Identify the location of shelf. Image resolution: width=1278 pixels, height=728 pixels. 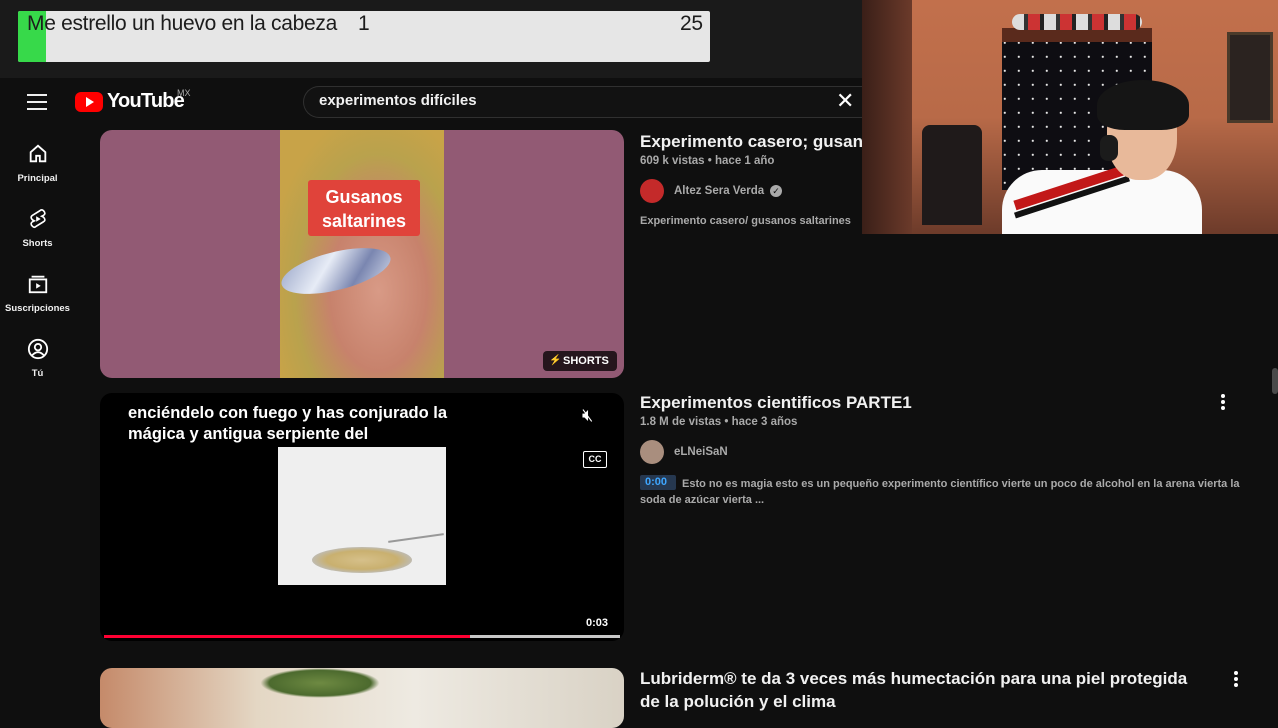
(1077, 35).